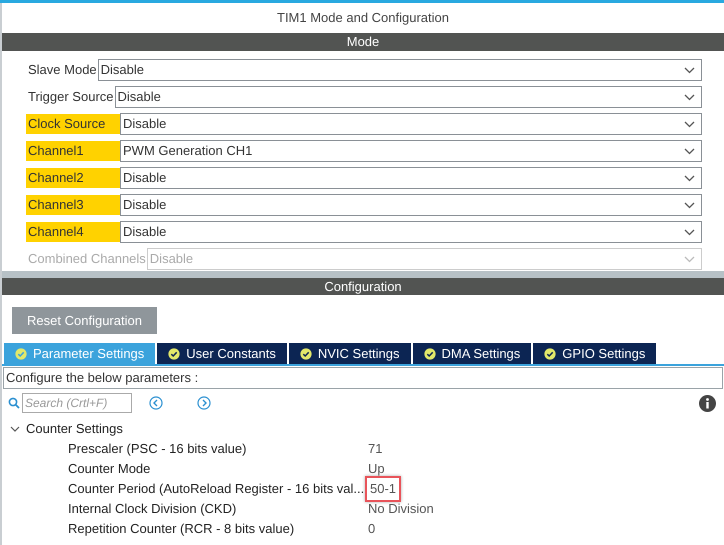 The height and width of the screenshot is (545, 724). Describe the element at coordinates (363, 18) in the screenshot. I see `window-title: TIM1 Mode and Configuration` at that location.